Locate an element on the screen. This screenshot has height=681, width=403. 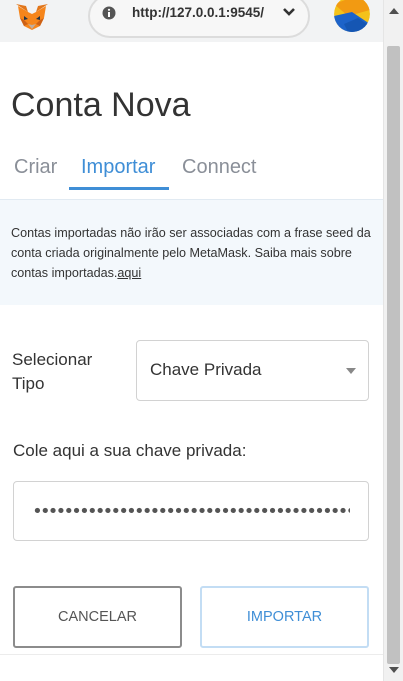
cancel-button: CANCELAR is located at coordinates (97, 617).